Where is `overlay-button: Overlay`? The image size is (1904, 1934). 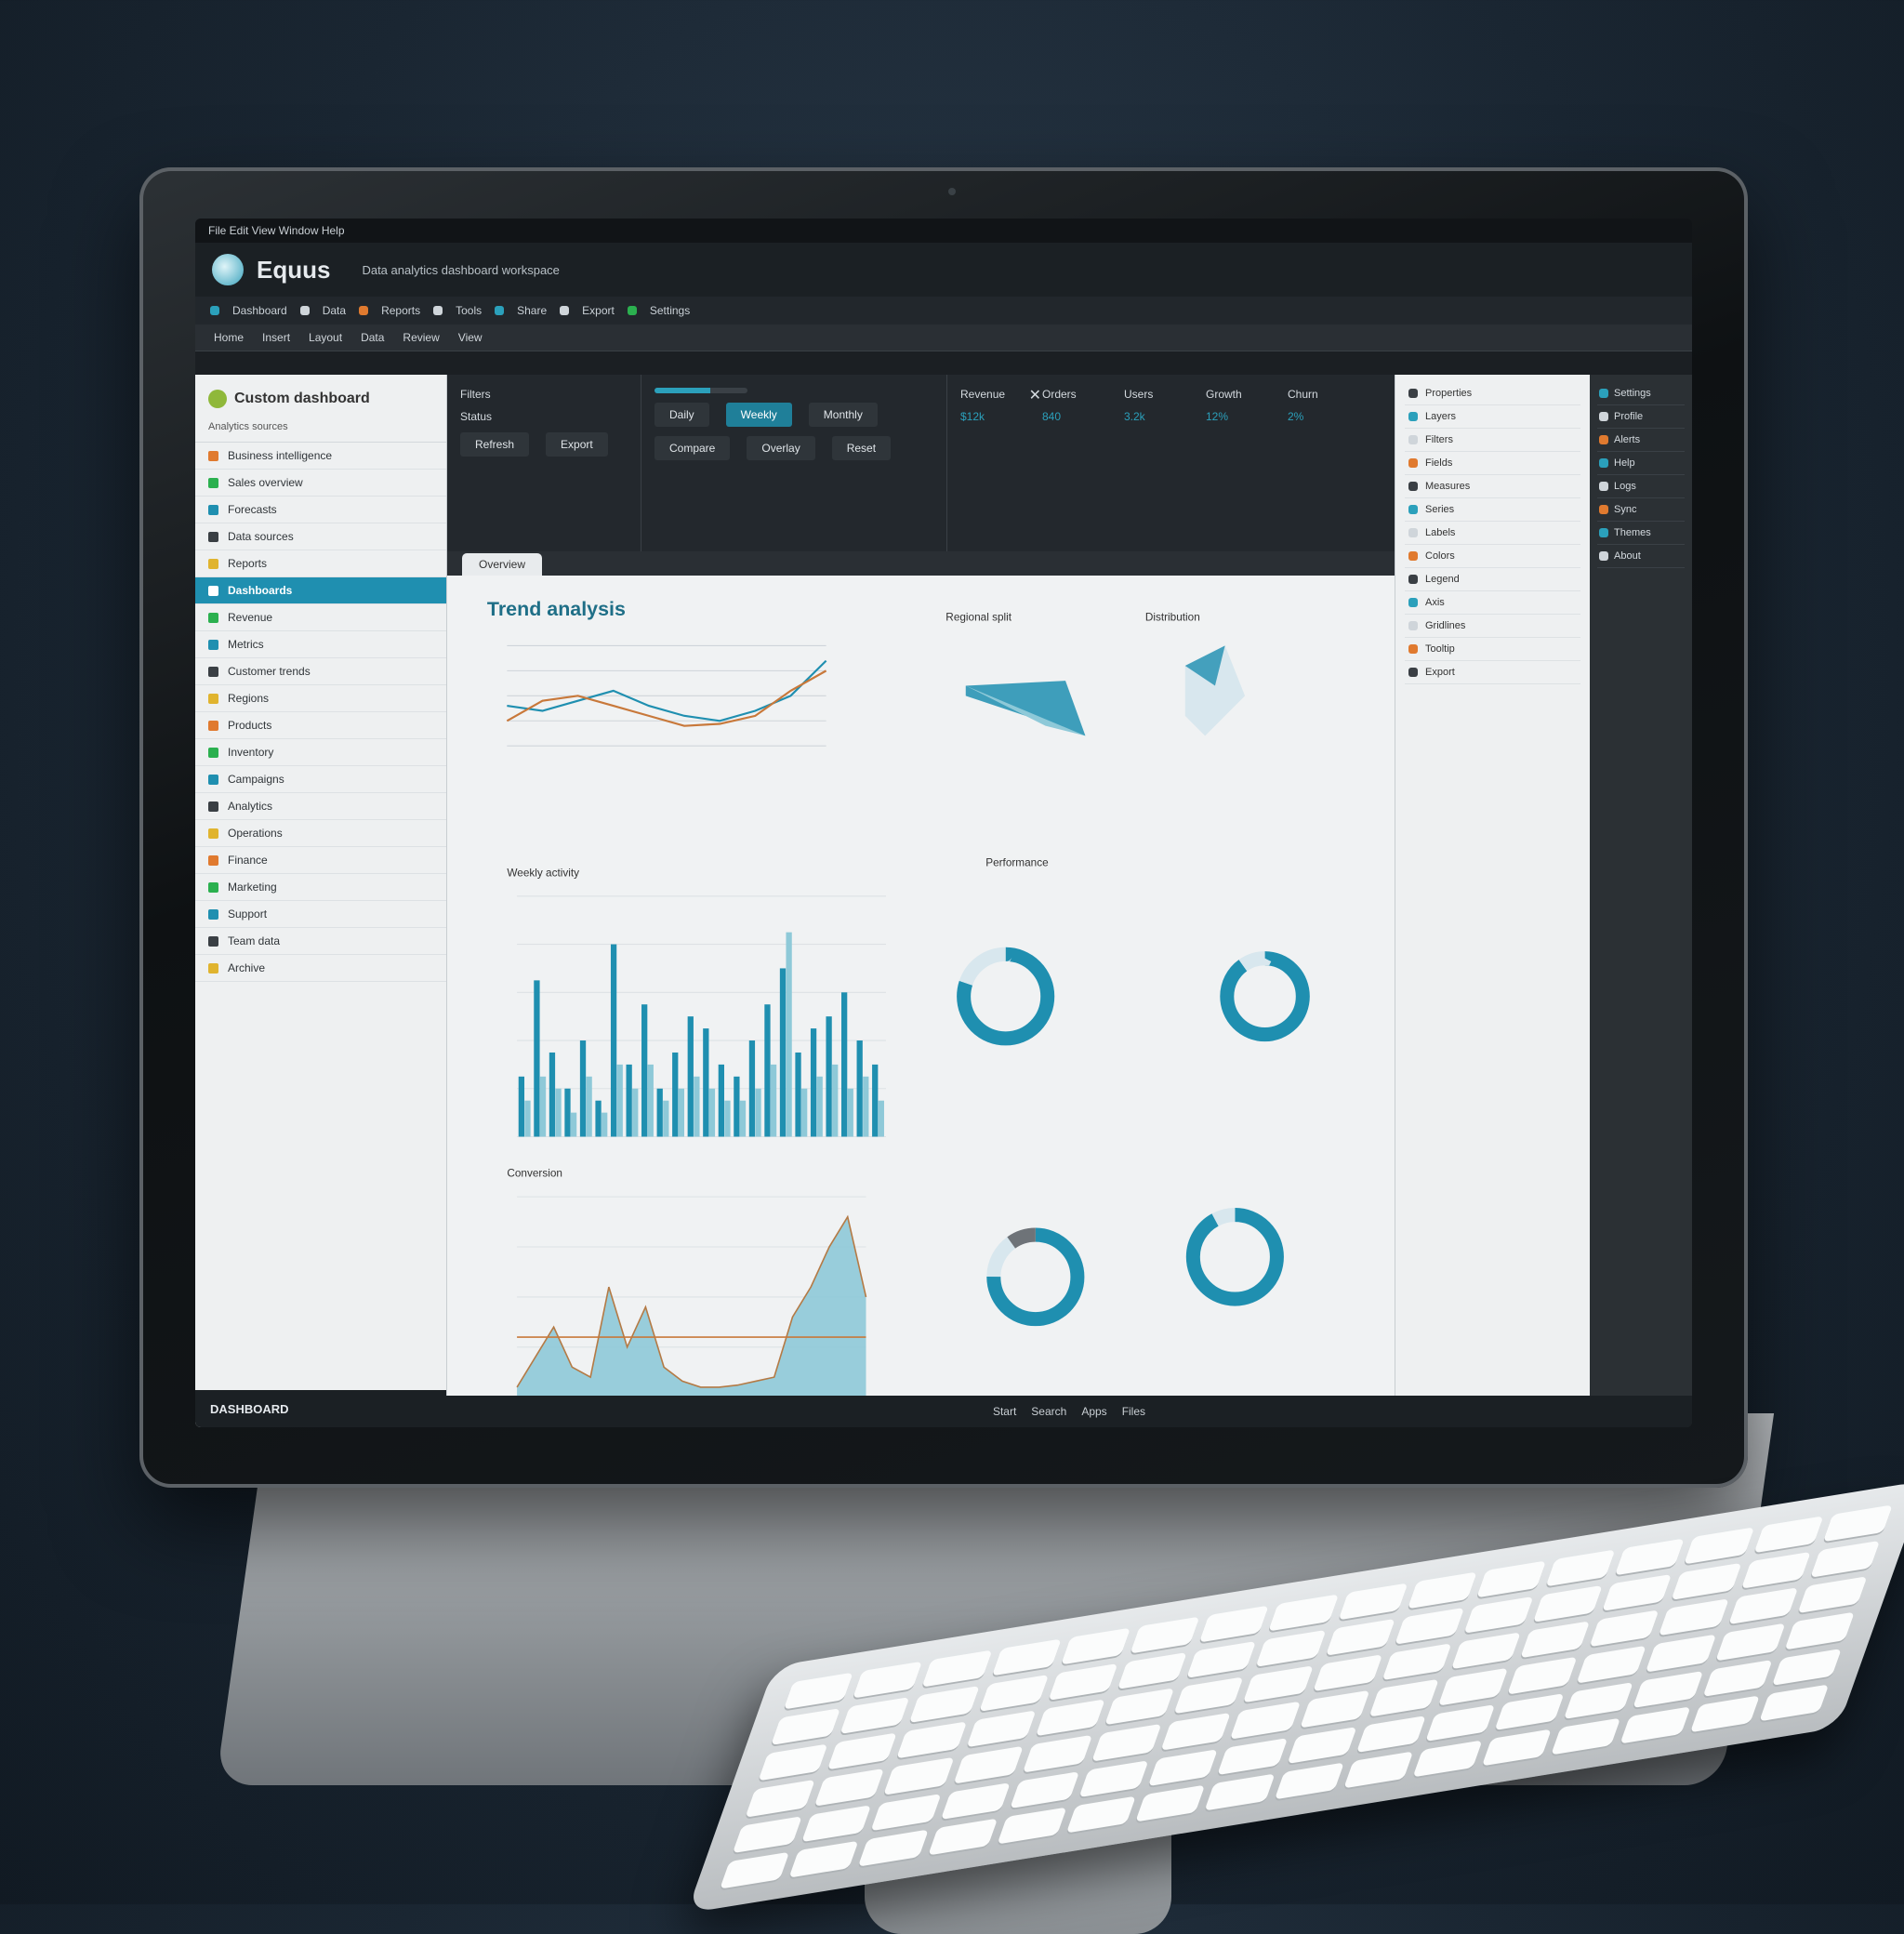
overlay-button: Overlay is located at coordinates (781, 448).